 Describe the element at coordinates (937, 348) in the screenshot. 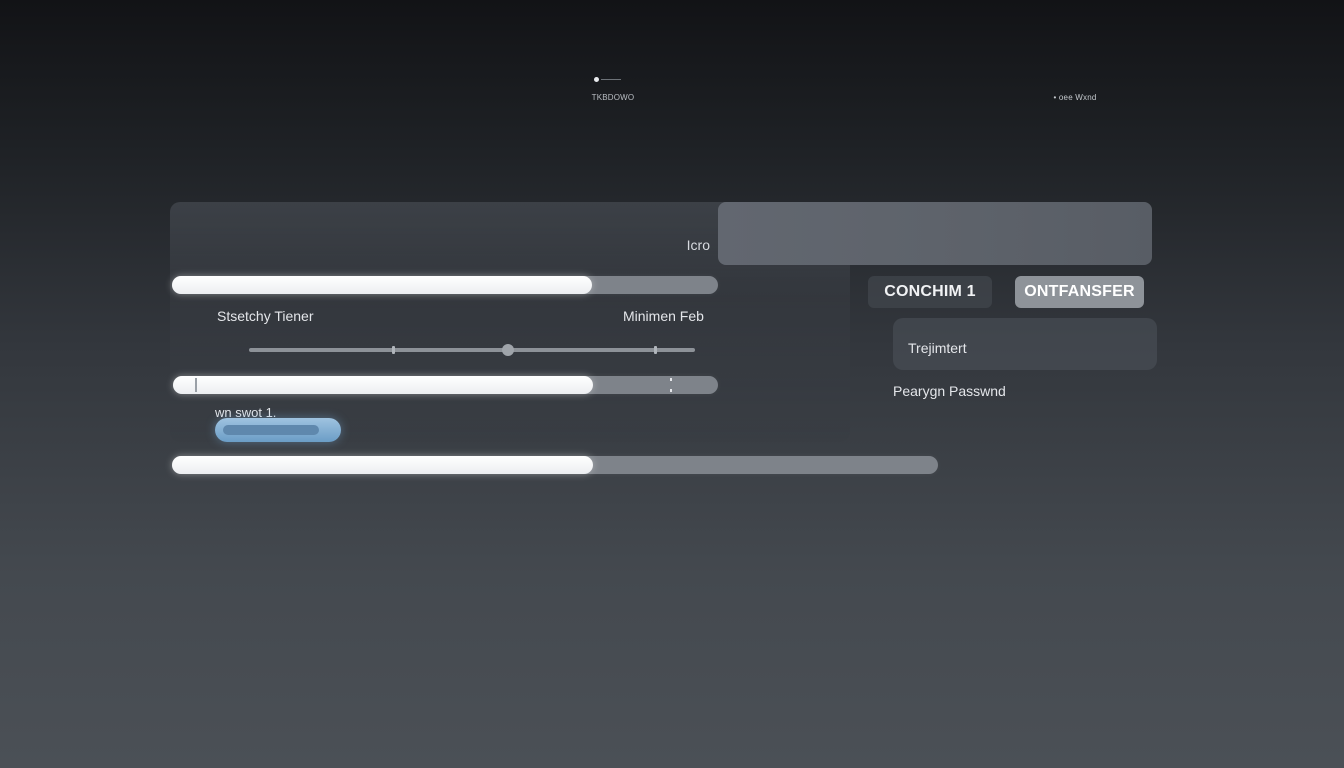

I see `input-label: Trejimtert` at that location.